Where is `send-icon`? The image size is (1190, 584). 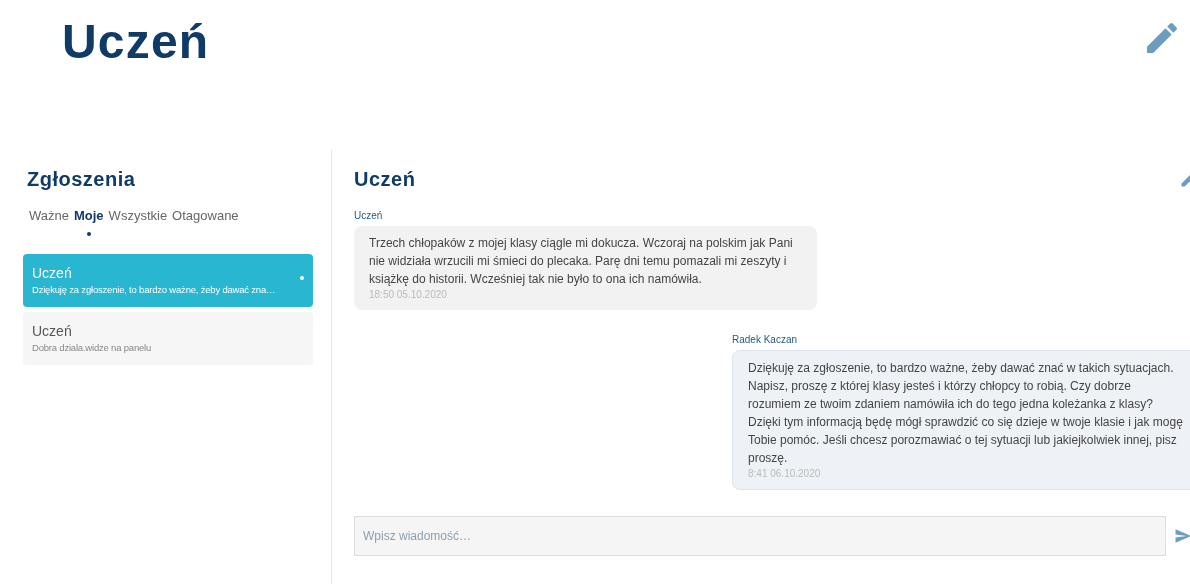
send-icon is located at coordinates (1182, 536).